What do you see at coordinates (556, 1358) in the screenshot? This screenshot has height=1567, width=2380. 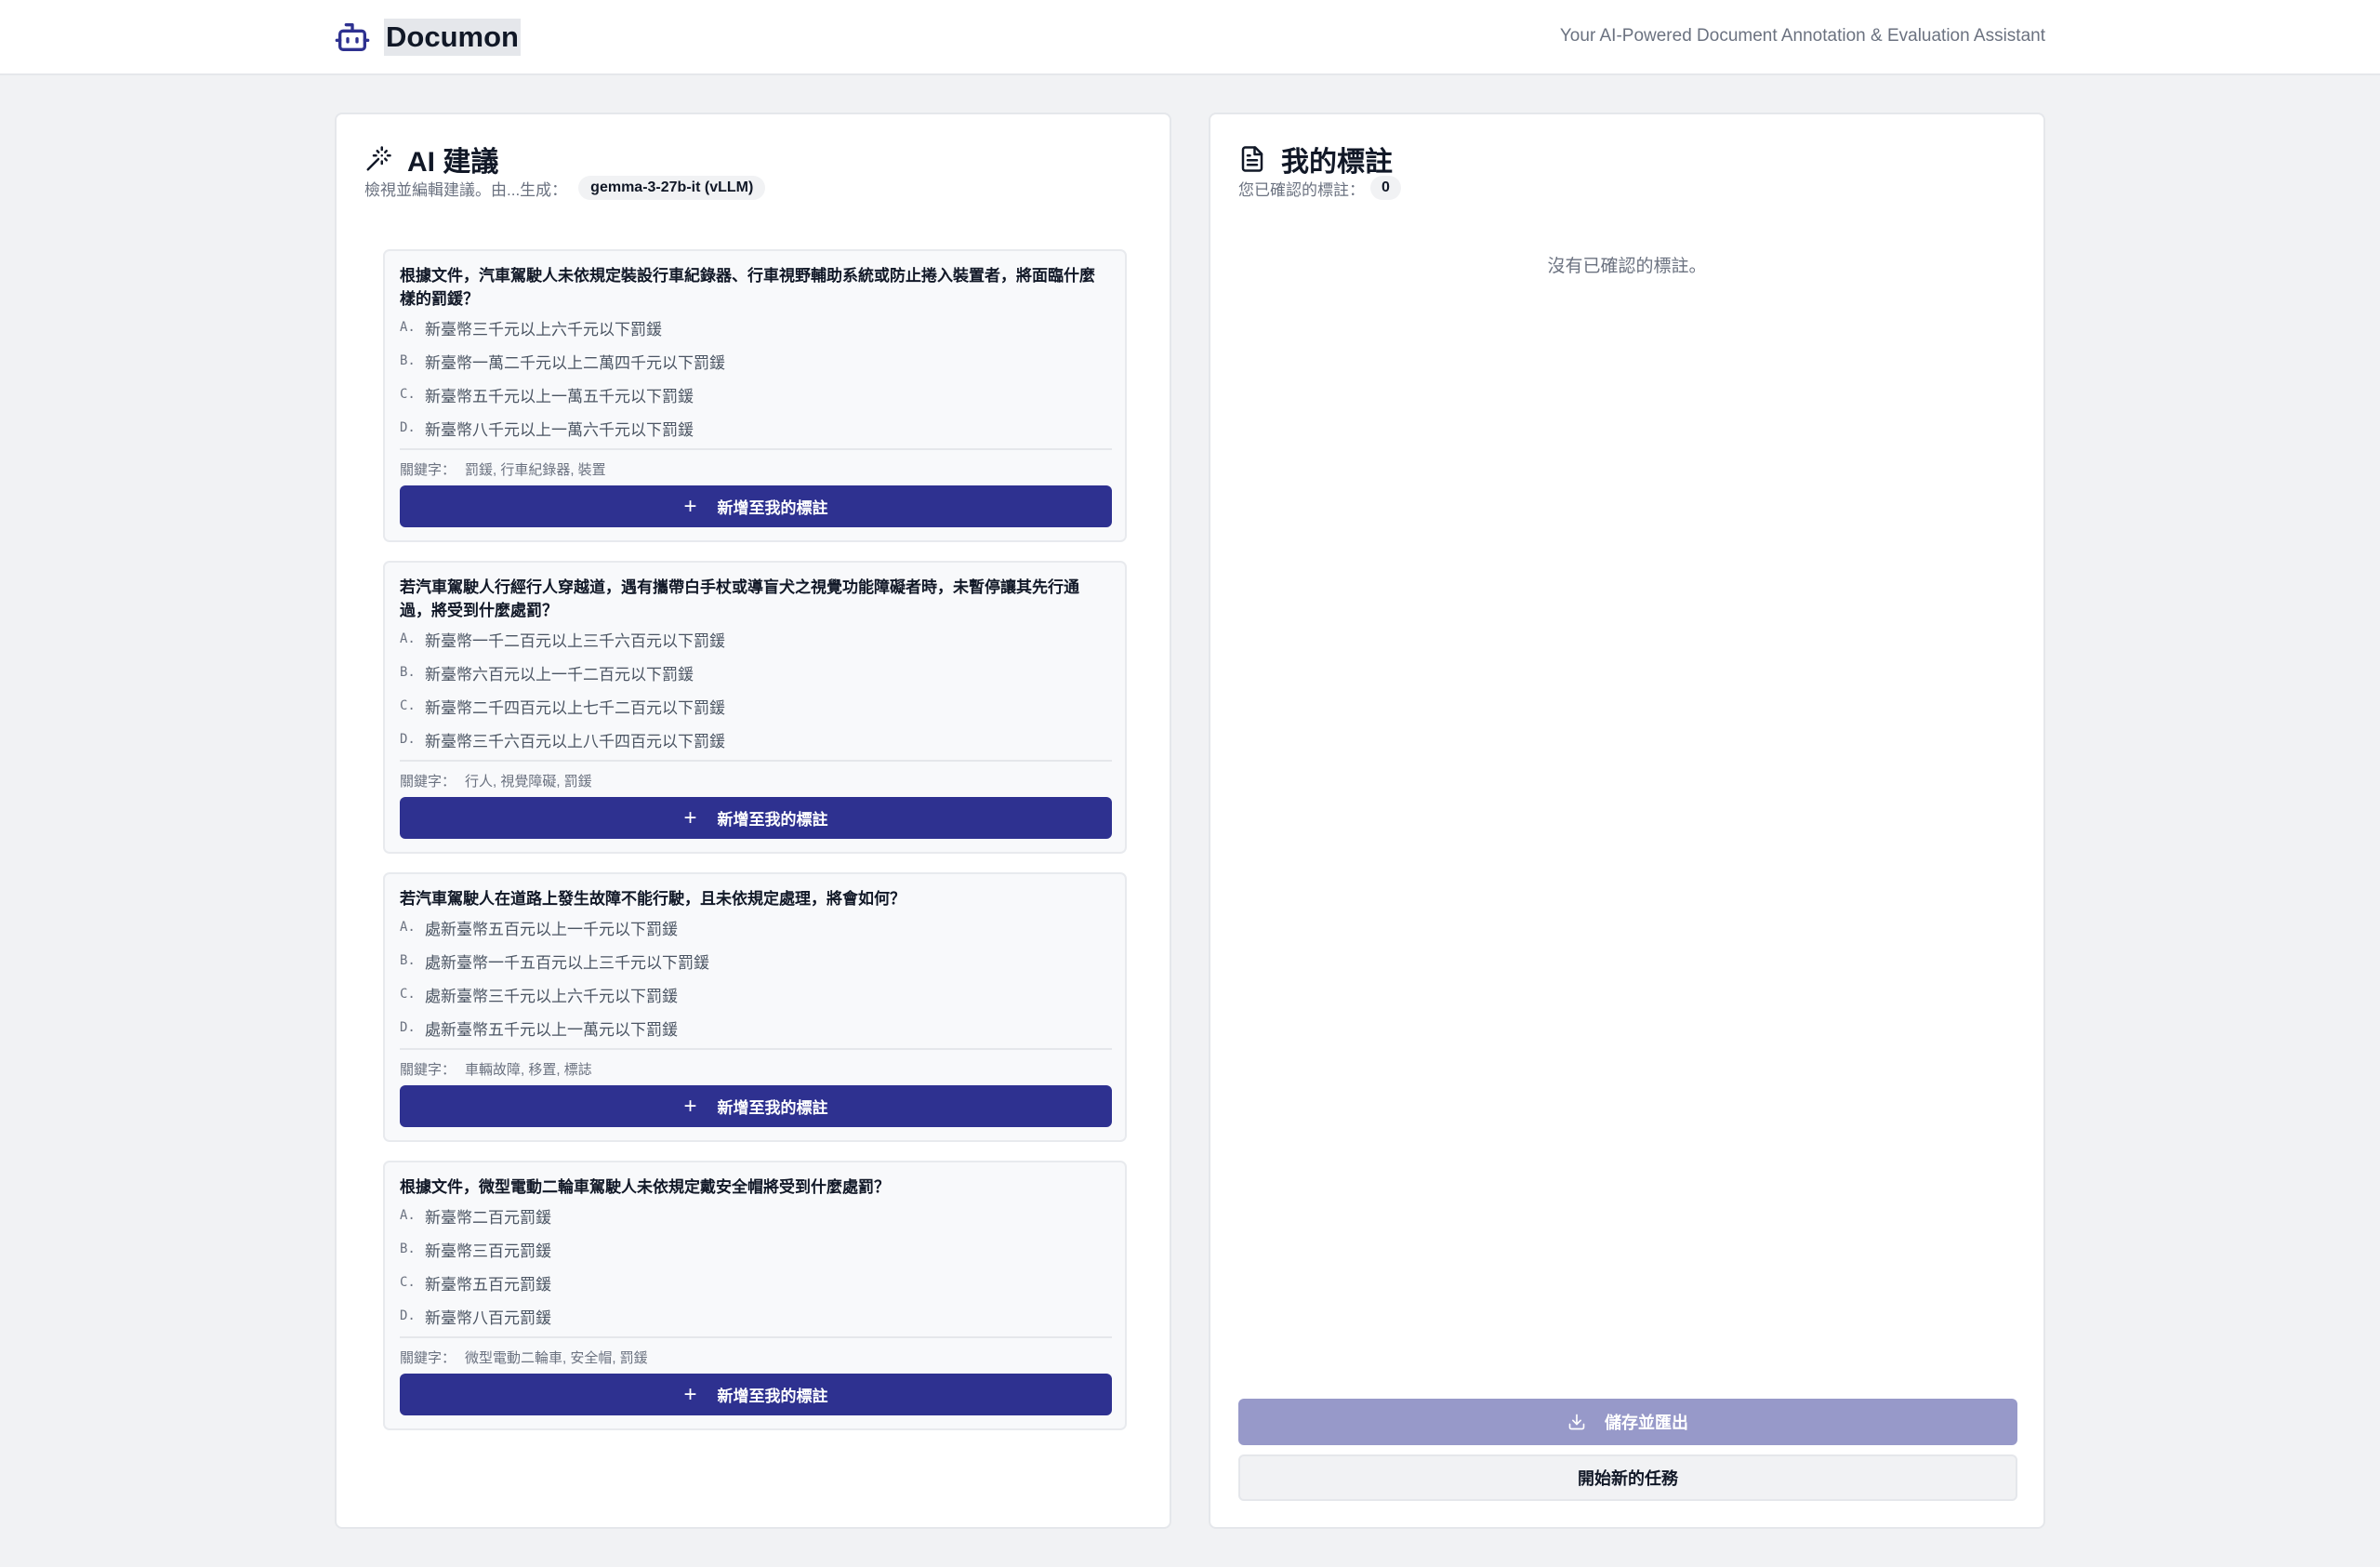 I see `keywords-value: 微型電動二輪車, 安全帽, 罰鍰` at bounding box center [556, 1358].